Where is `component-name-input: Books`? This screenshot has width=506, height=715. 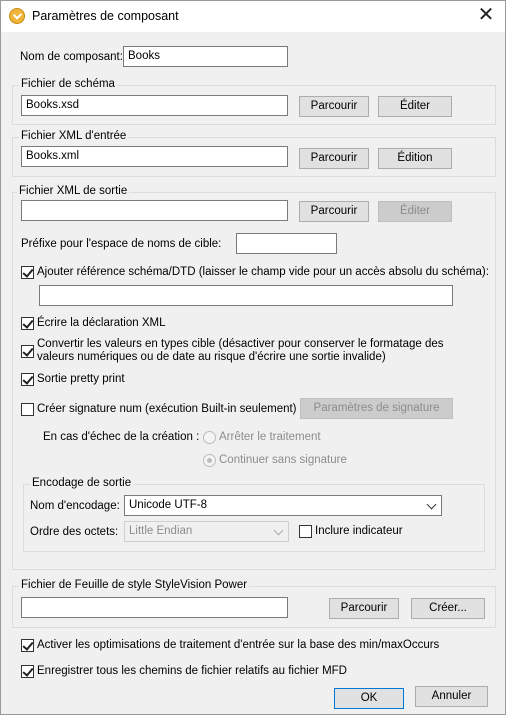
component-name-input: Books is located at coordinates (205, 56).